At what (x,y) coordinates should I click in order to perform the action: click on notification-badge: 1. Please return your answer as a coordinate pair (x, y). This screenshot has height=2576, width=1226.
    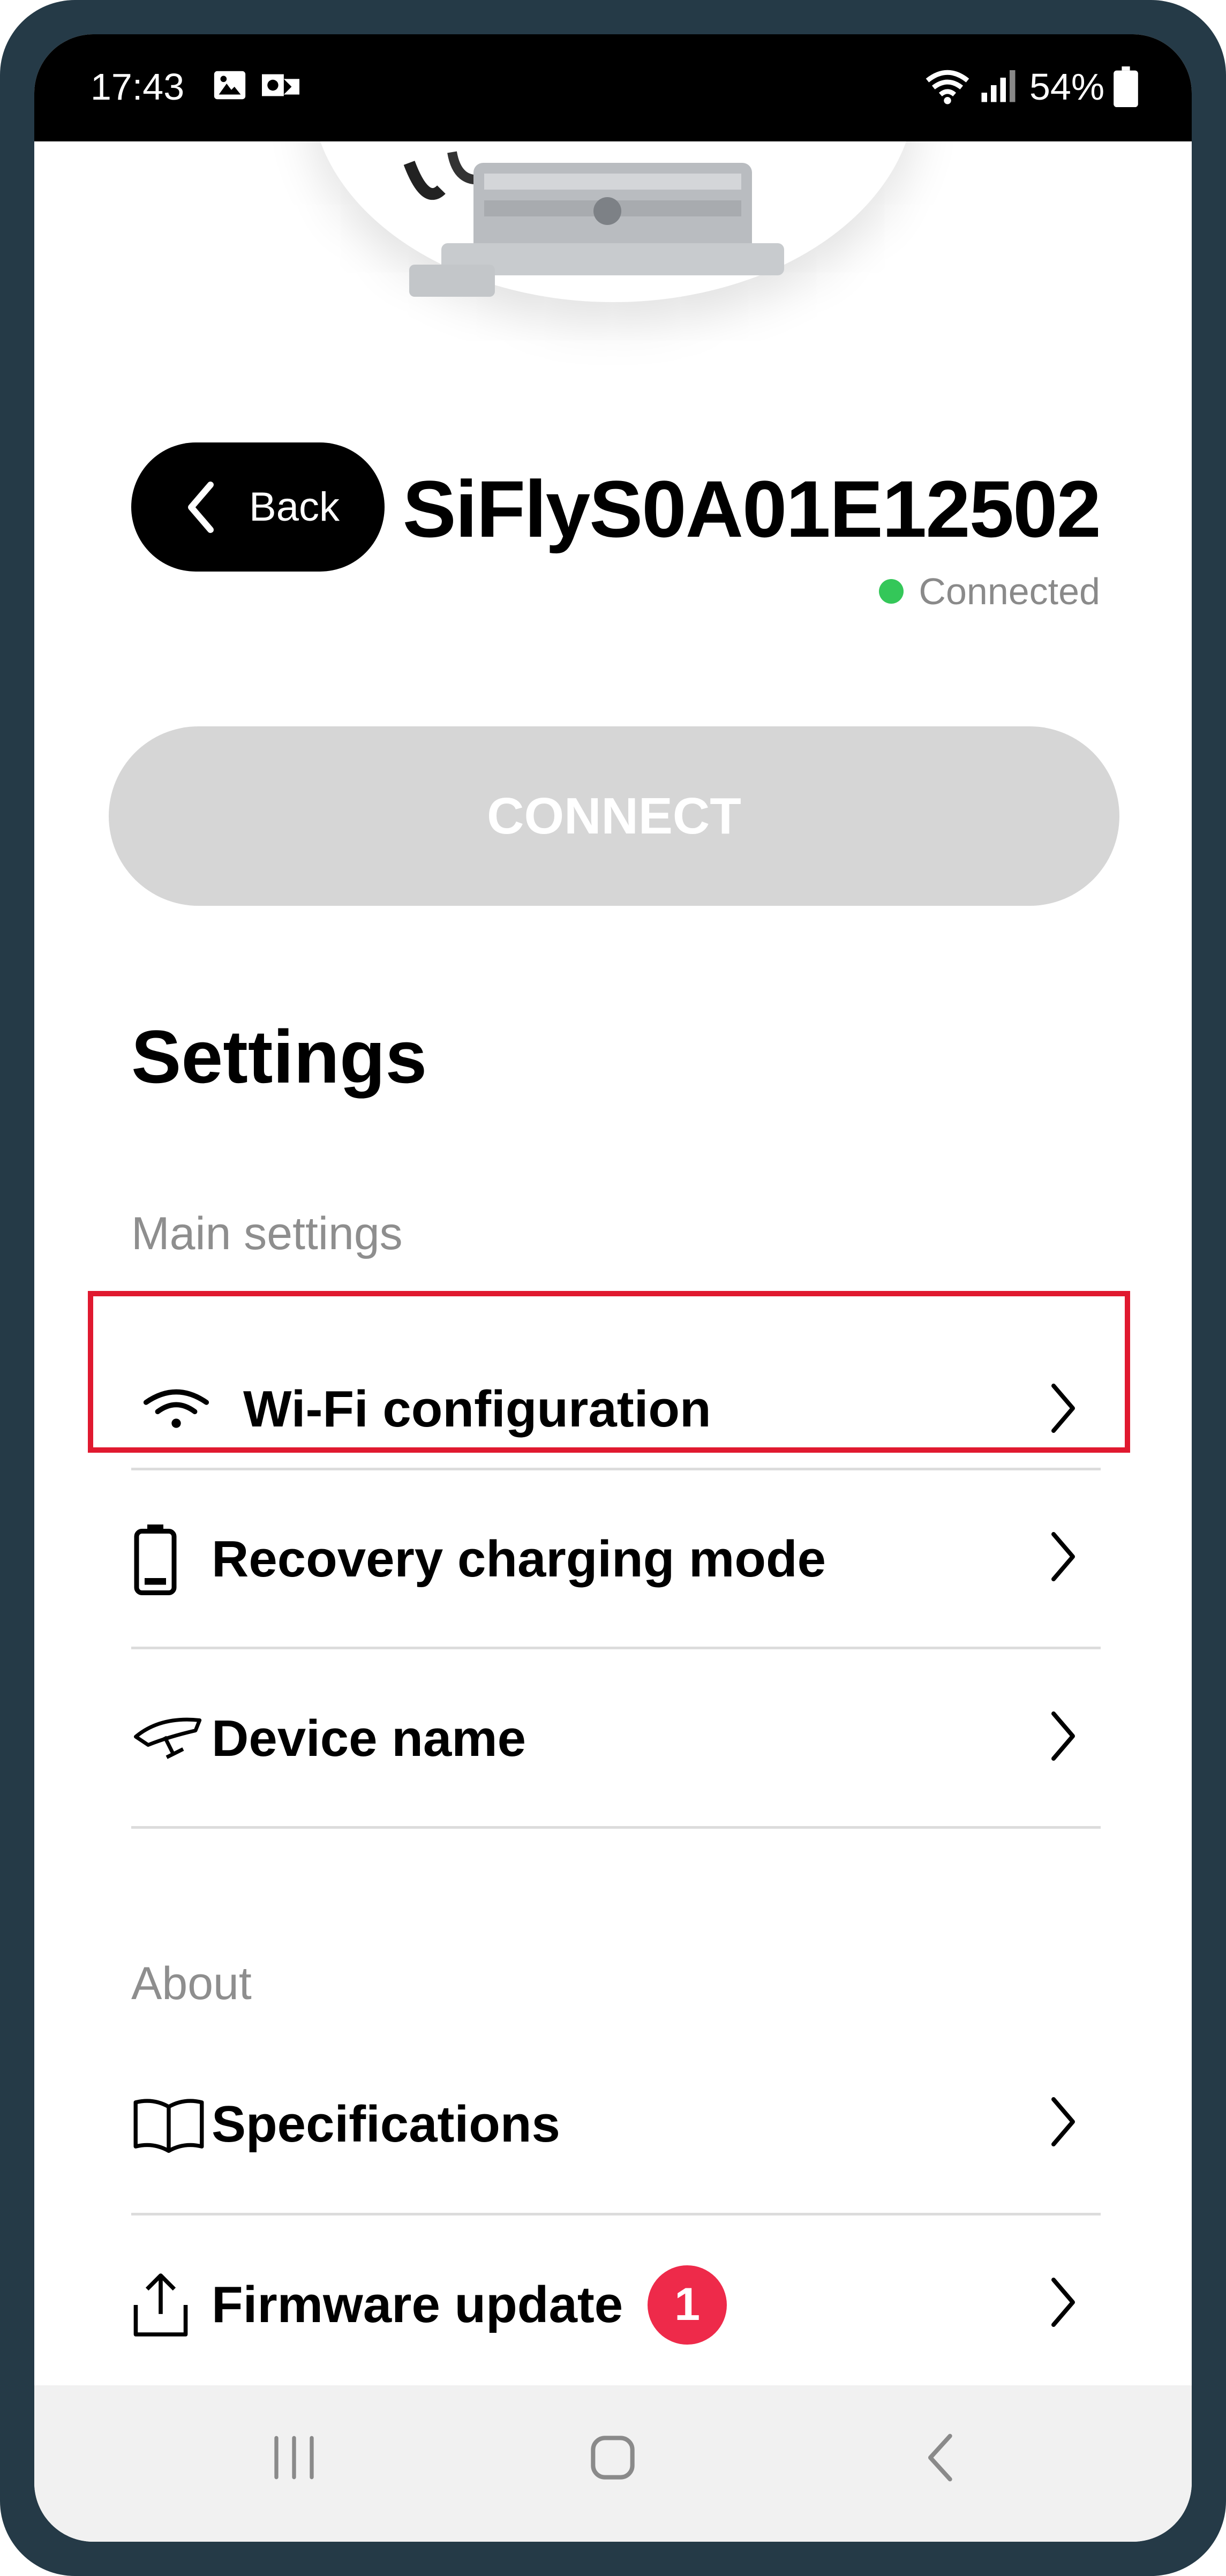
    Looking at the image, I should click on (687, 2305).